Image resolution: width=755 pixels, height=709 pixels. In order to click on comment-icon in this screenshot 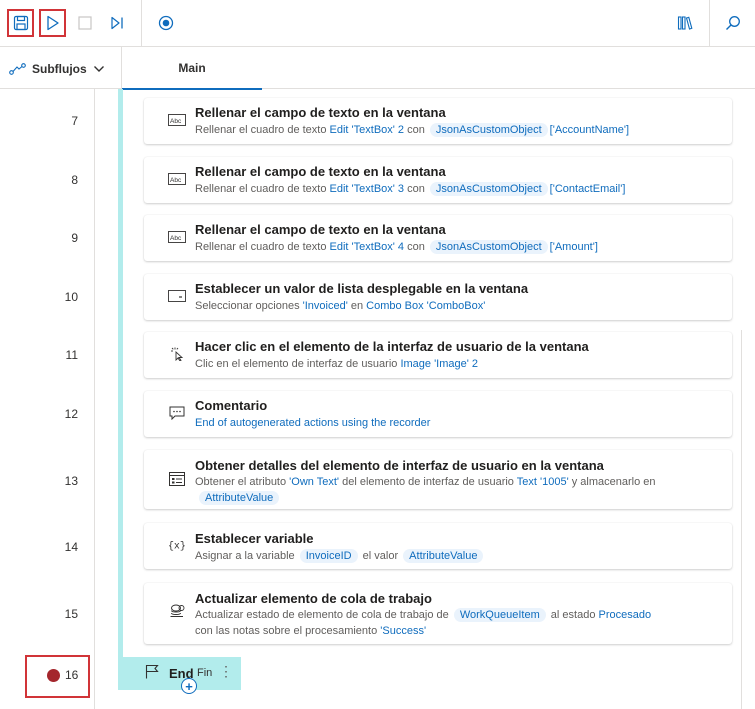, I will do `click(177, 413)`.